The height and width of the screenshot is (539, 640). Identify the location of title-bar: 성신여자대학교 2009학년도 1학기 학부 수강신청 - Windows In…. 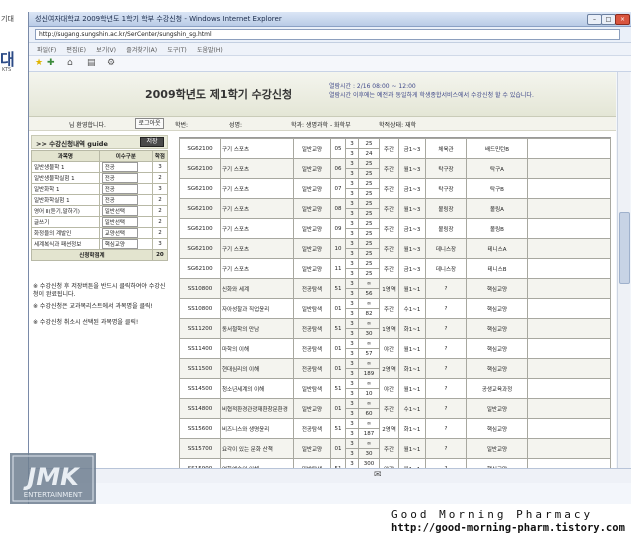
(330, 19).